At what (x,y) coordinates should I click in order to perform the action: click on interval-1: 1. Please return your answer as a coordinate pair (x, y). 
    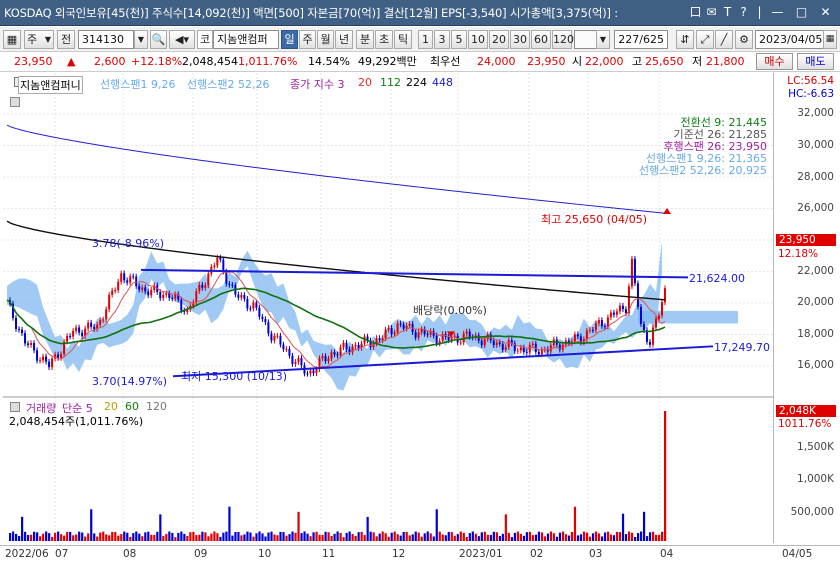
    Looking at the image, I should click on (425, 39).